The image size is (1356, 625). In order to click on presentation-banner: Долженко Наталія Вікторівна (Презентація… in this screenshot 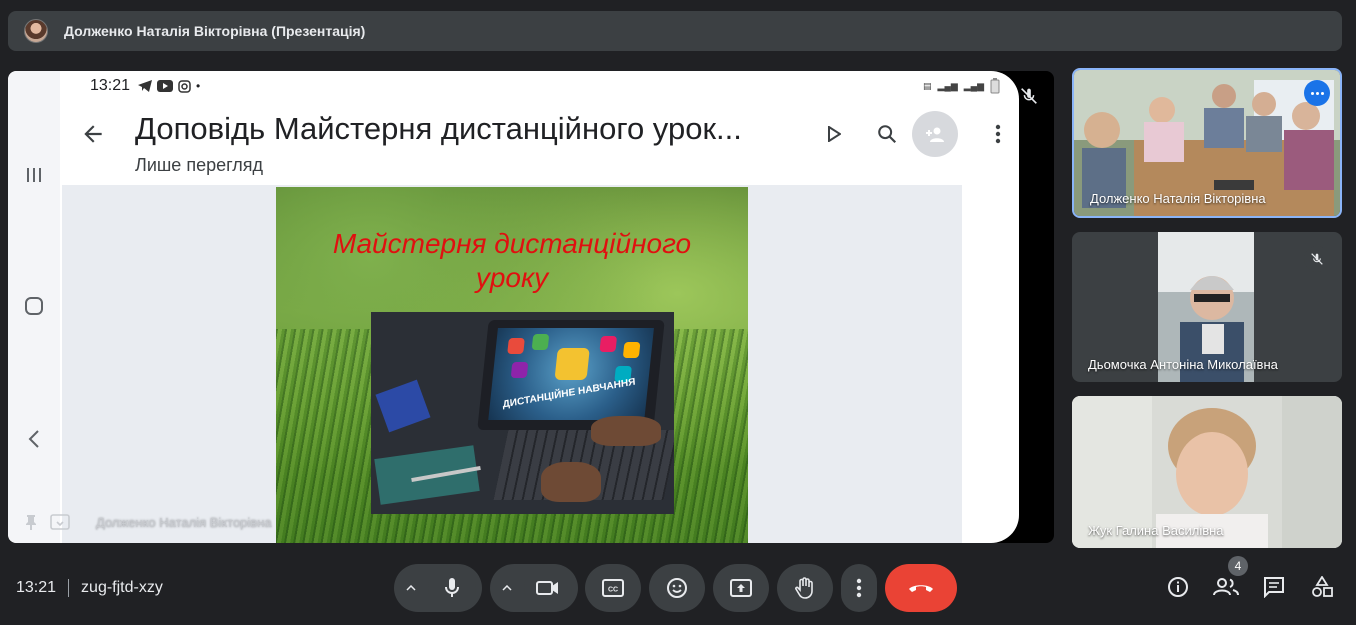, I will do `click(675, 31)`.